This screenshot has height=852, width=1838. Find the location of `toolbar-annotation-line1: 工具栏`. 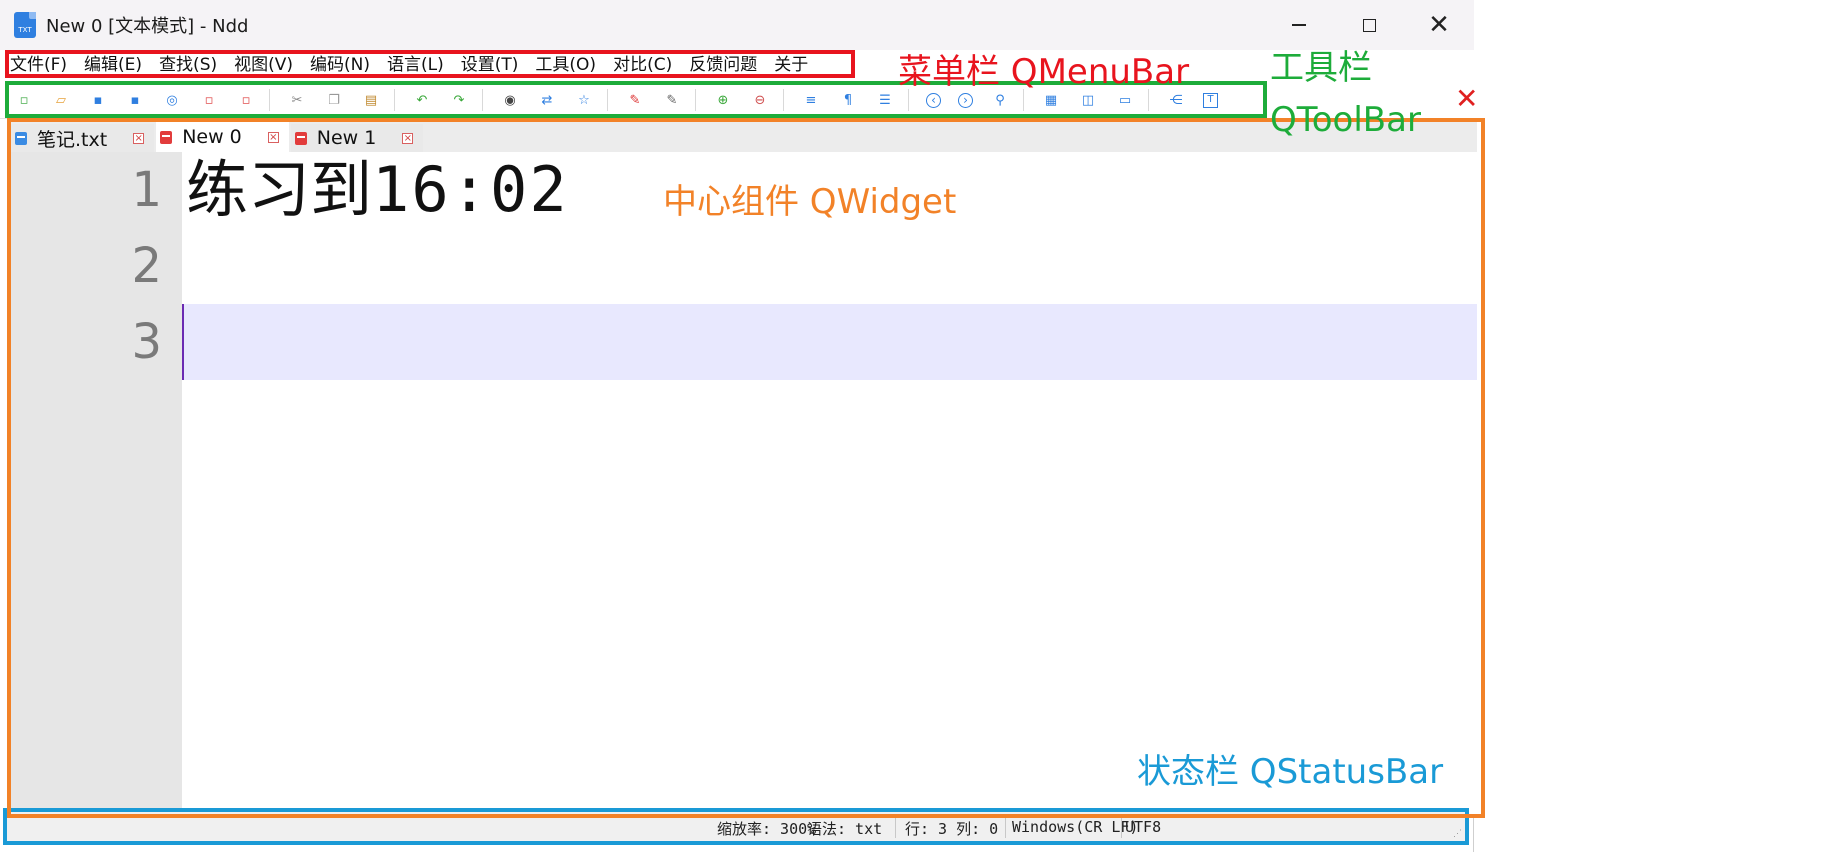

toolbar-annotation-line1: 工具栏 is located at coordinates (1321, 68).